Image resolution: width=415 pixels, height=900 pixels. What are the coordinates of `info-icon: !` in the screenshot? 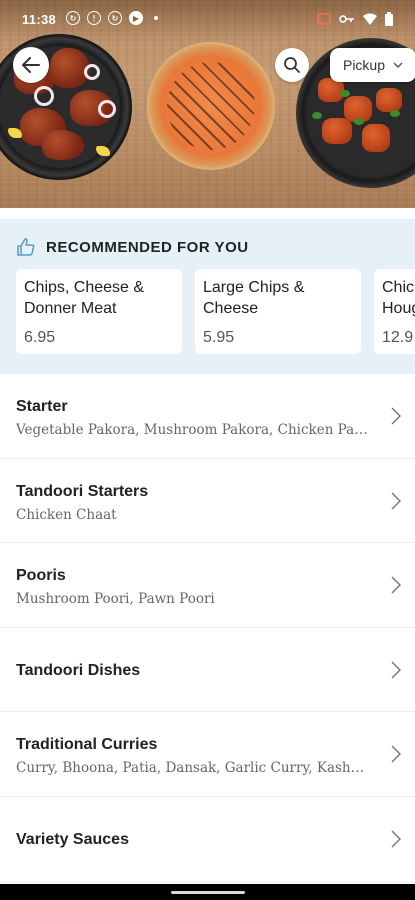 It's located at (94, 18).